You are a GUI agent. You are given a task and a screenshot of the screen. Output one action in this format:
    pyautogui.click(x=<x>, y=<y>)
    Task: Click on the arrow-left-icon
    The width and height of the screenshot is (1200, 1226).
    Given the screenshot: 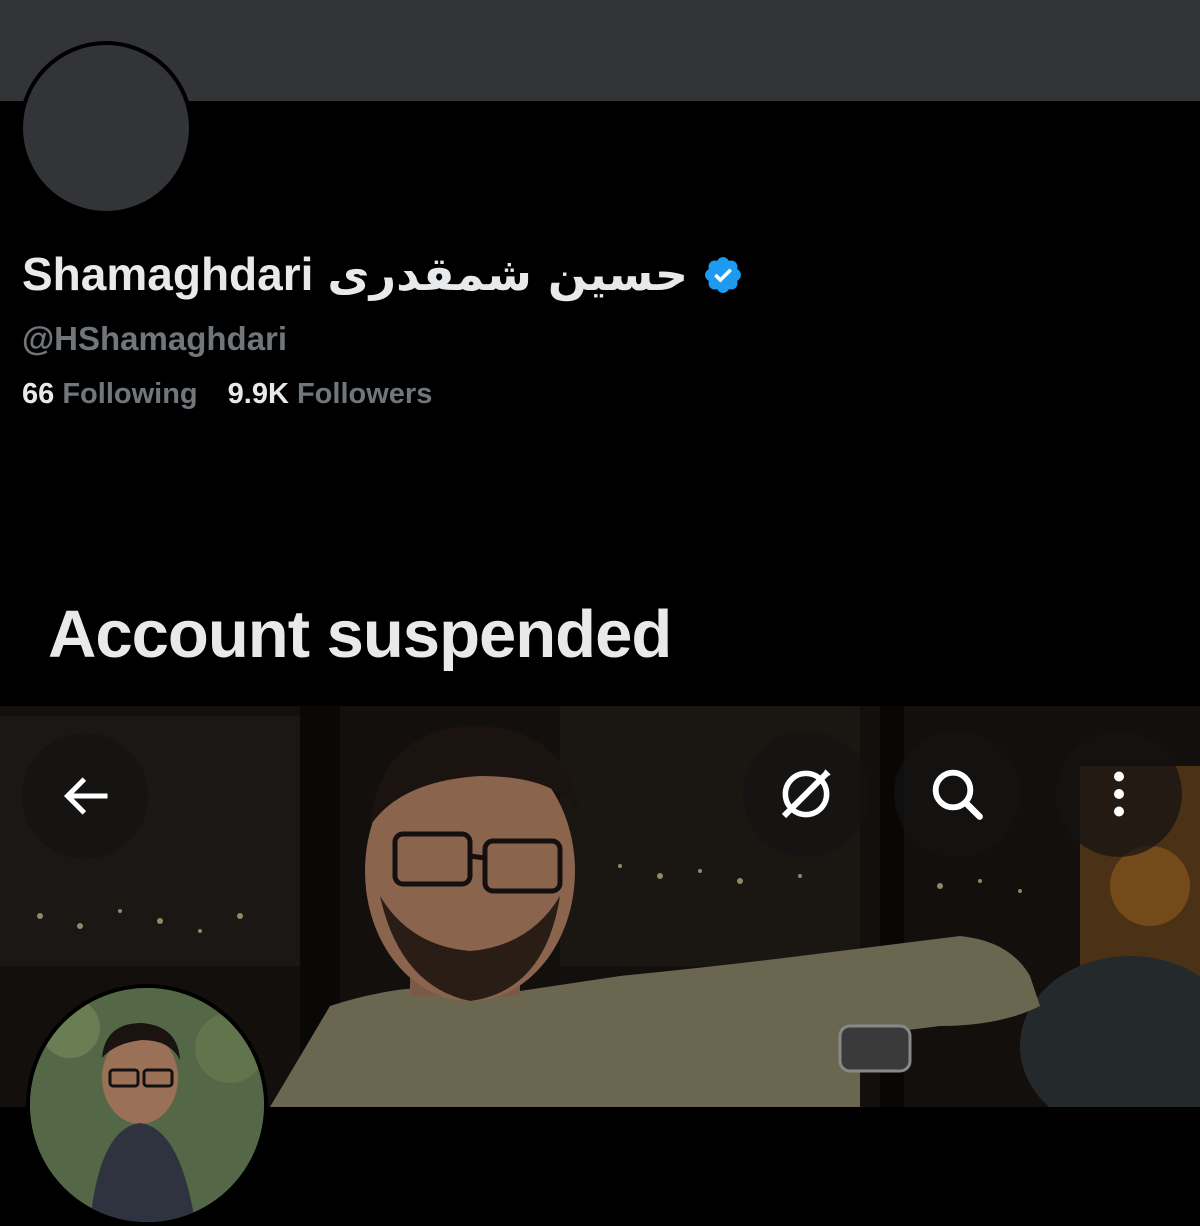 What is the action you would take?
    pyautogui.click(x=85, y=796)
    